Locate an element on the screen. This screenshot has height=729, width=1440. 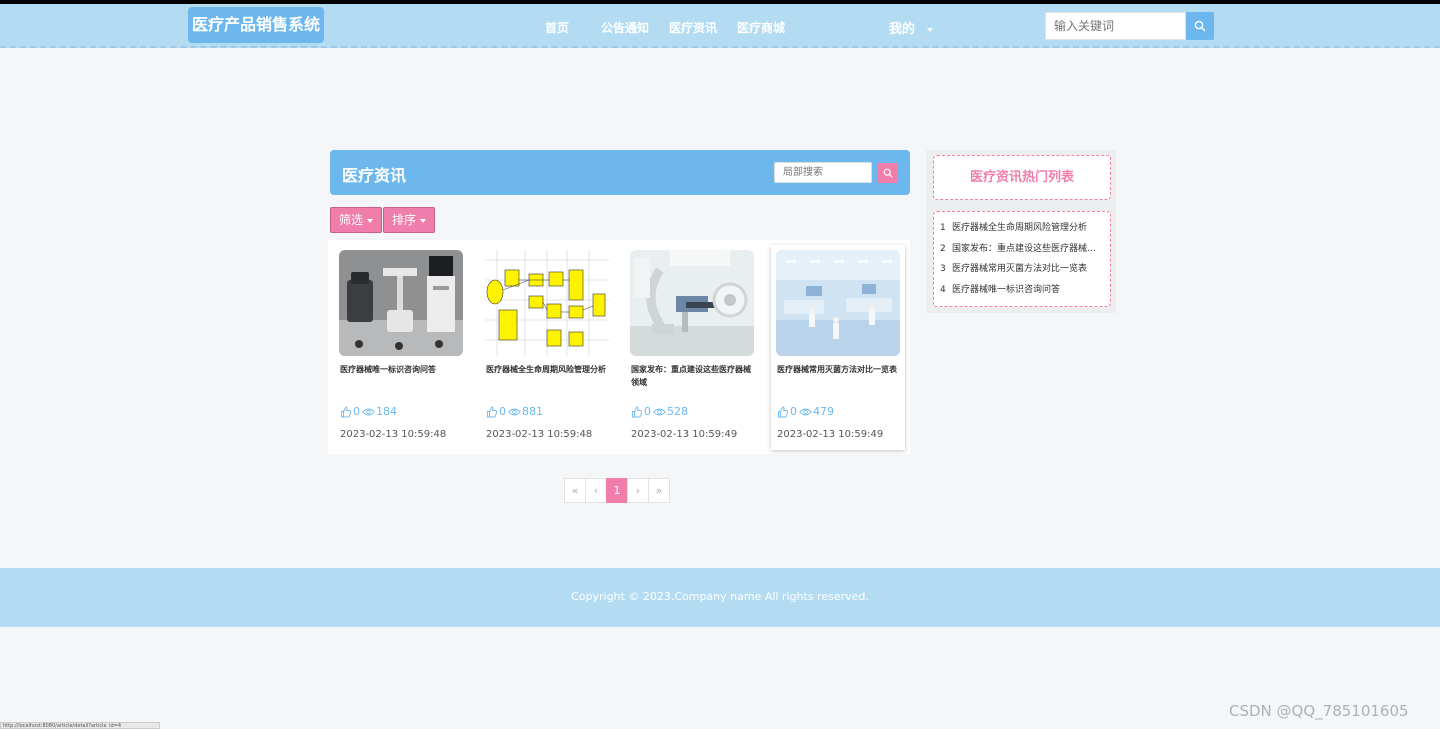
pagination: « ‹ 1 › » is located at coordinates (617, 490).